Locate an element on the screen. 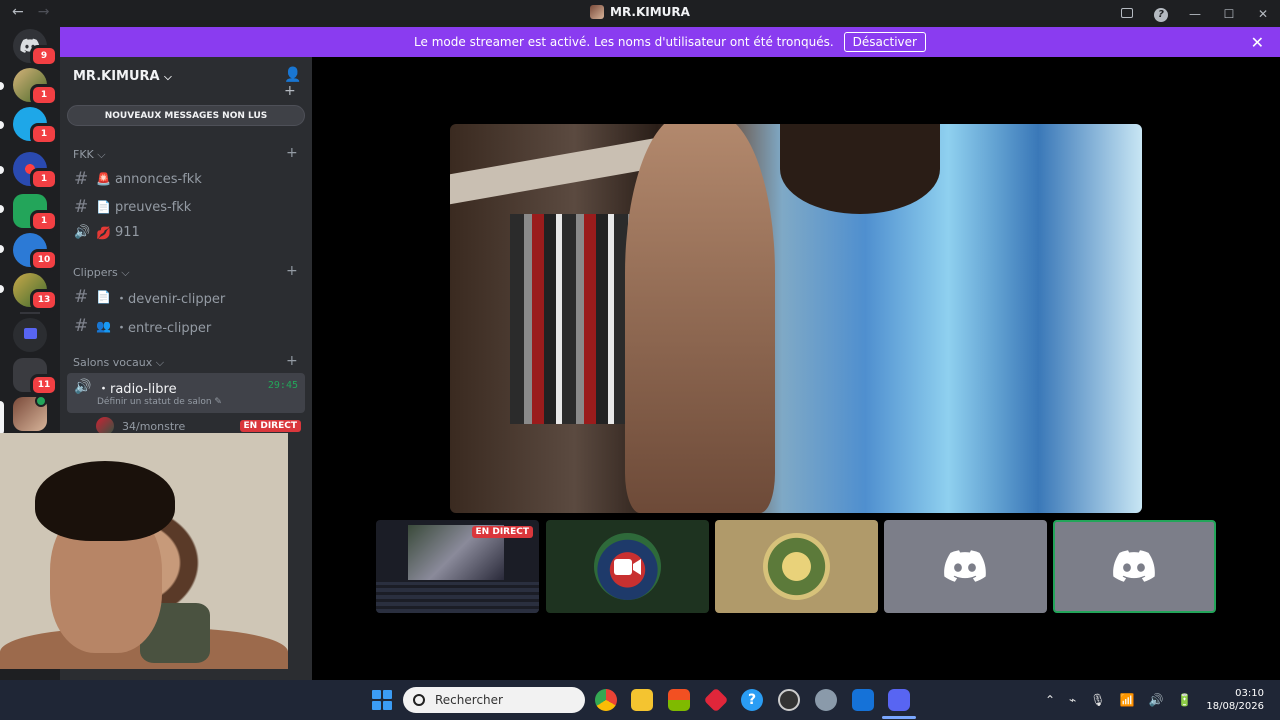 Image resolution: width=1280 pixels, height=720 pixels. participant-tile-stream: EN DIRECT is located at coordinates (457, 566).